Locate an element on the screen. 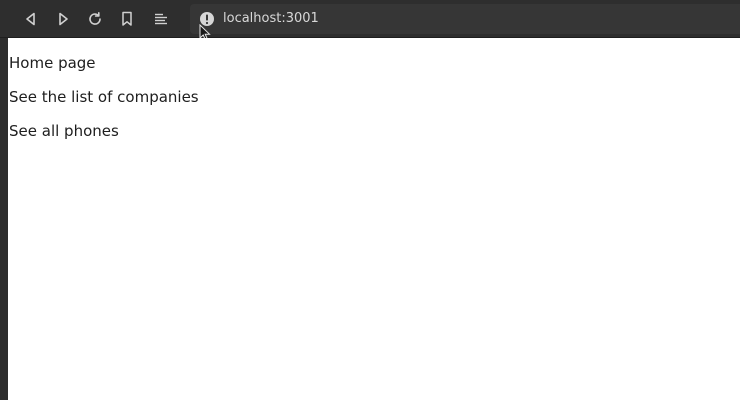 This screenshot has height=400, width=740. reload-button is located at coordinates (95, 19).